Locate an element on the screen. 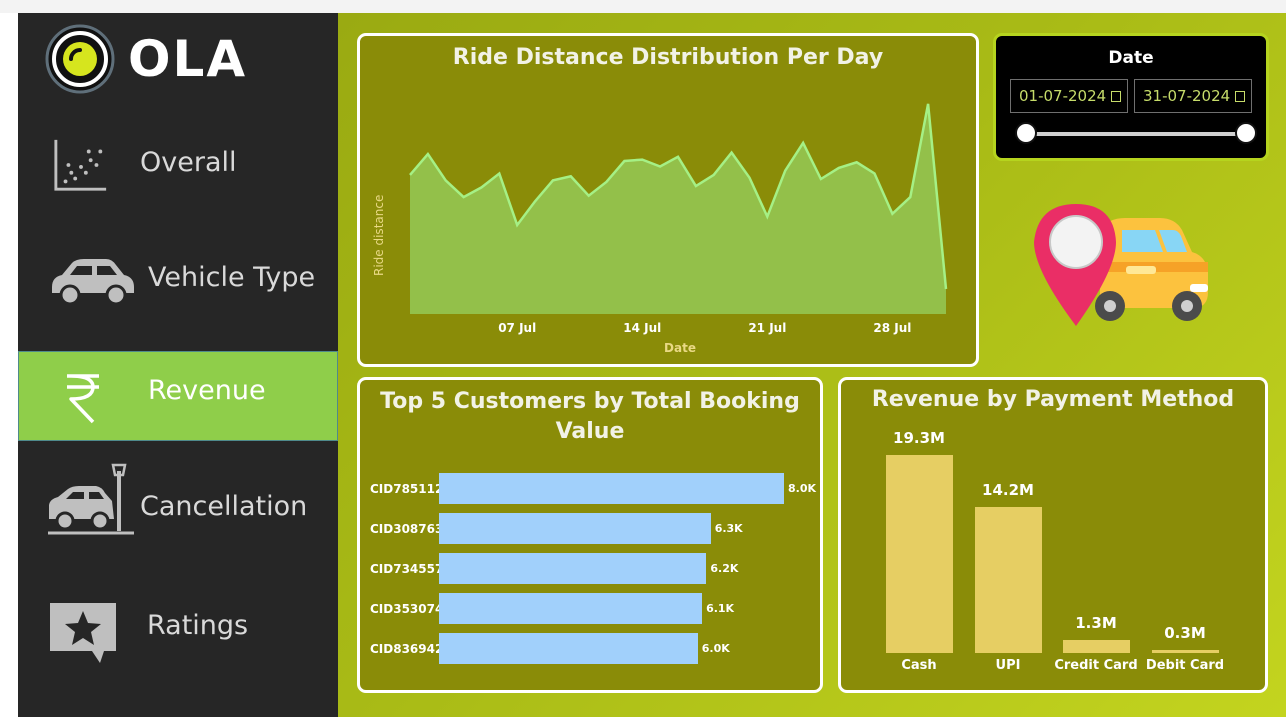  x-tick-label: 07 Jul is located at coordinates (517, 328).